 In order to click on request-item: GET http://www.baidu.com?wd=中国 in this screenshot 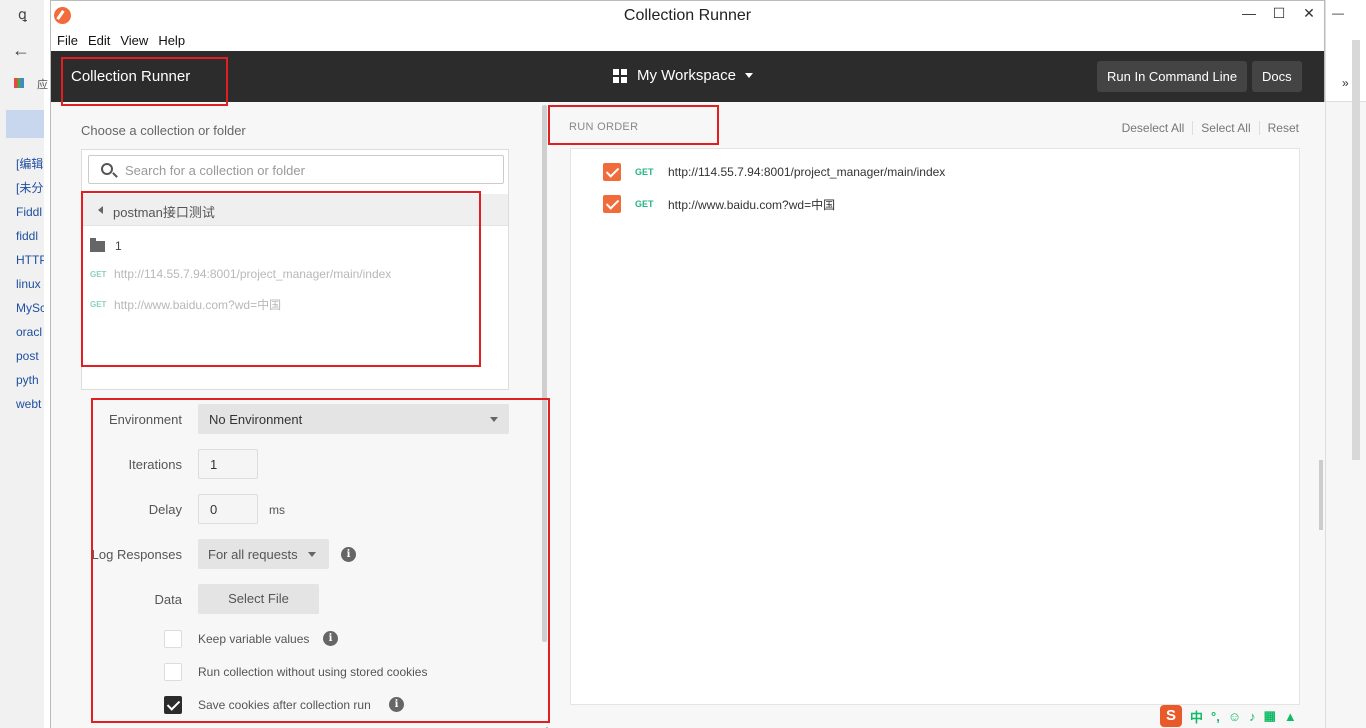, I will do `click(185, 304)`.